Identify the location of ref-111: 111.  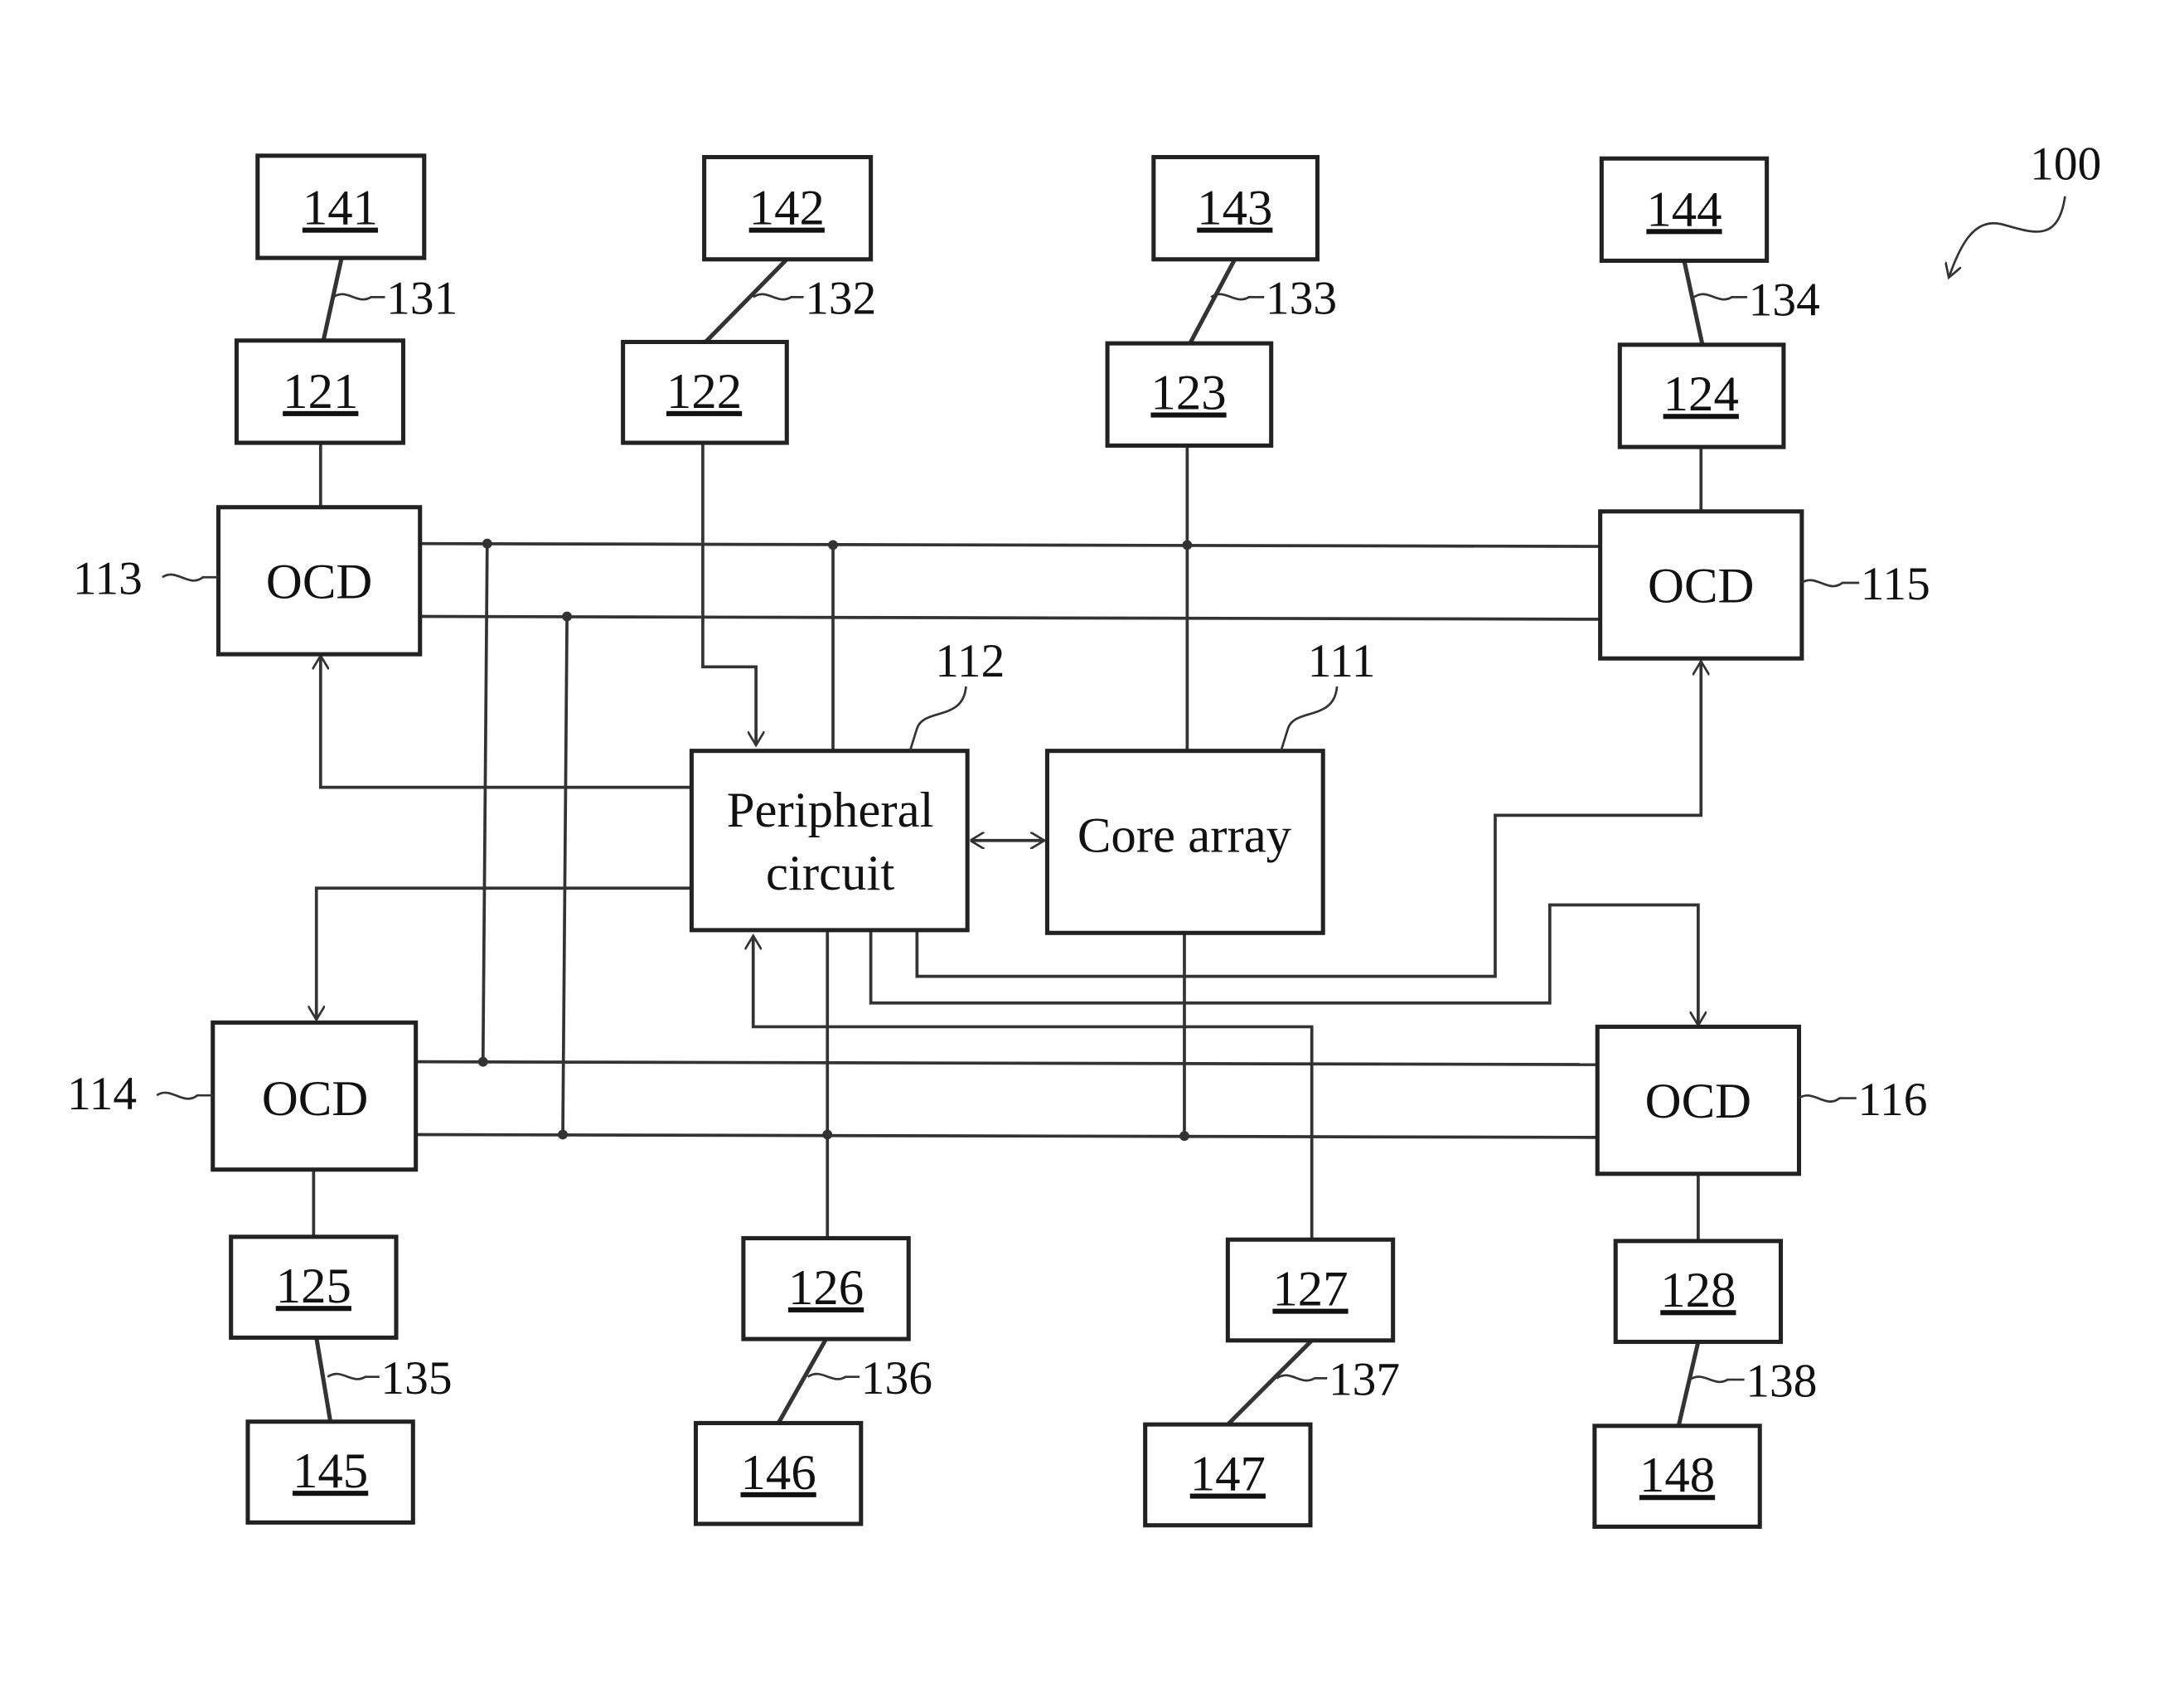
(1342, 661).